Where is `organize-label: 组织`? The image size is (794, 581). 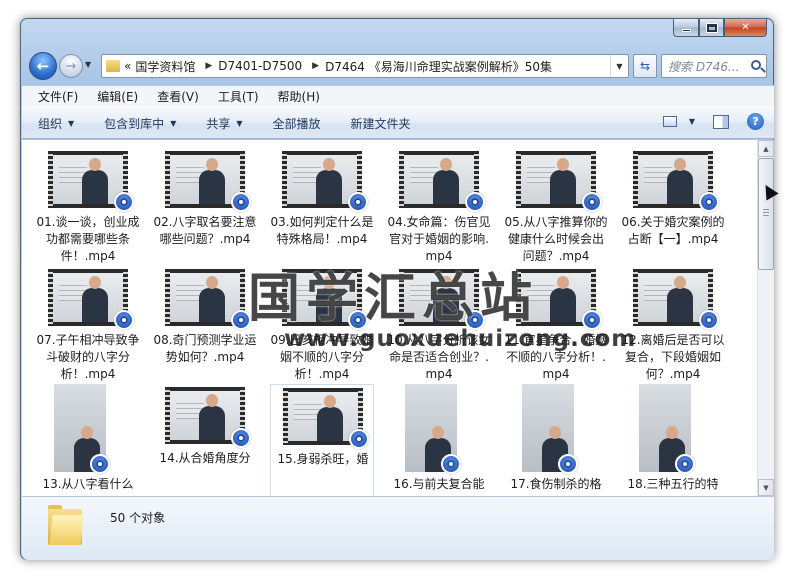 organize-label: 组织 is located at coordinates (50, 123).